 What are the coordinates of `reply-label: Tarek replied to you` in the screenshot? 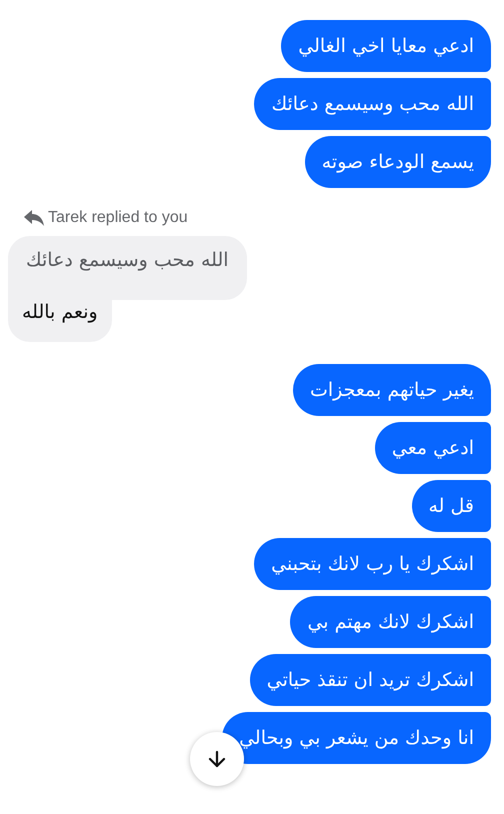 It's located at (118, 218).